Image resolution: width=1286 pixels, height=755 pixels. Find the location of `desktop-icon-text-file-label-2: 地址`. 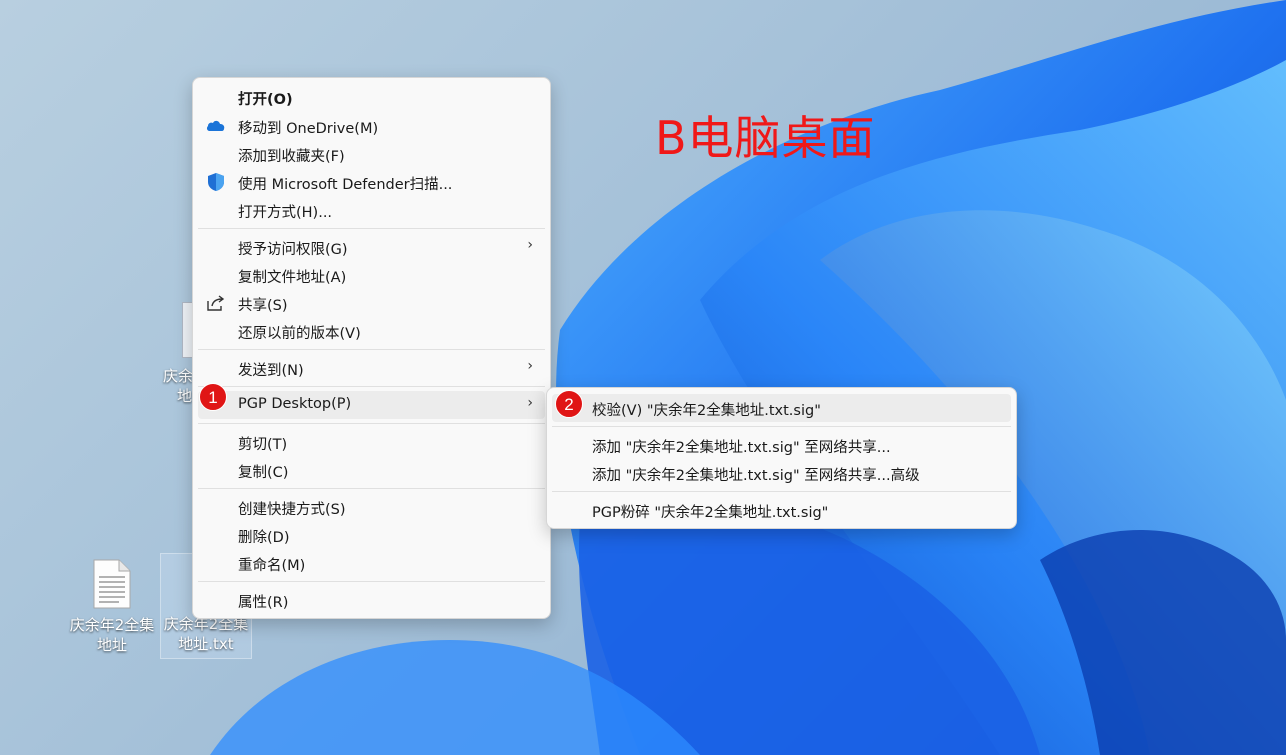

desktop-icon-text-file-label-2: 地址 is located at coordinates (111, 645).